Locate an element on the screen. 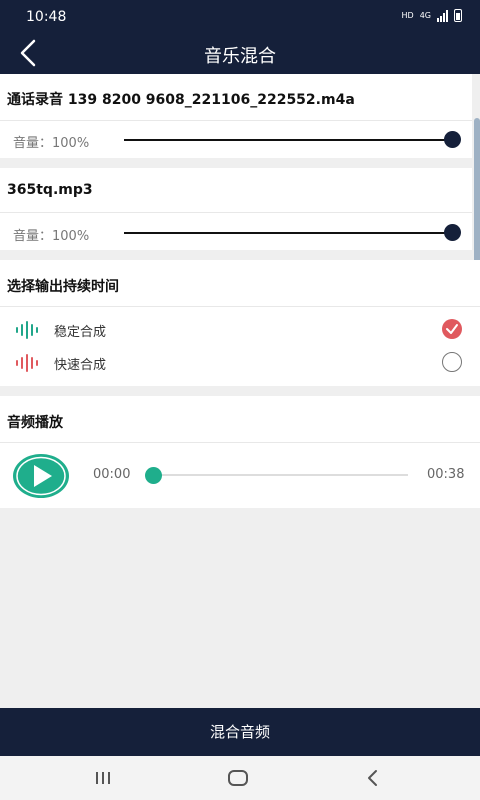  system-nav-bar is located at coordinates (240, 778).